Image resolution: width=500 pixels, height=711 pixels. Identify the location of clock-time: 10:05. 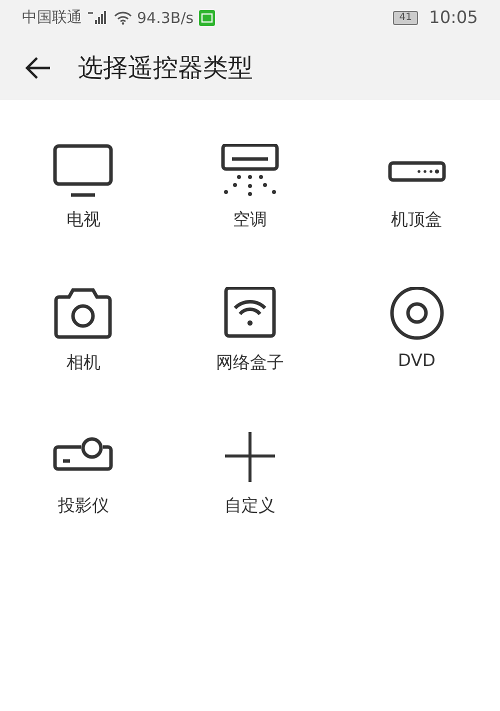
(453, 18).